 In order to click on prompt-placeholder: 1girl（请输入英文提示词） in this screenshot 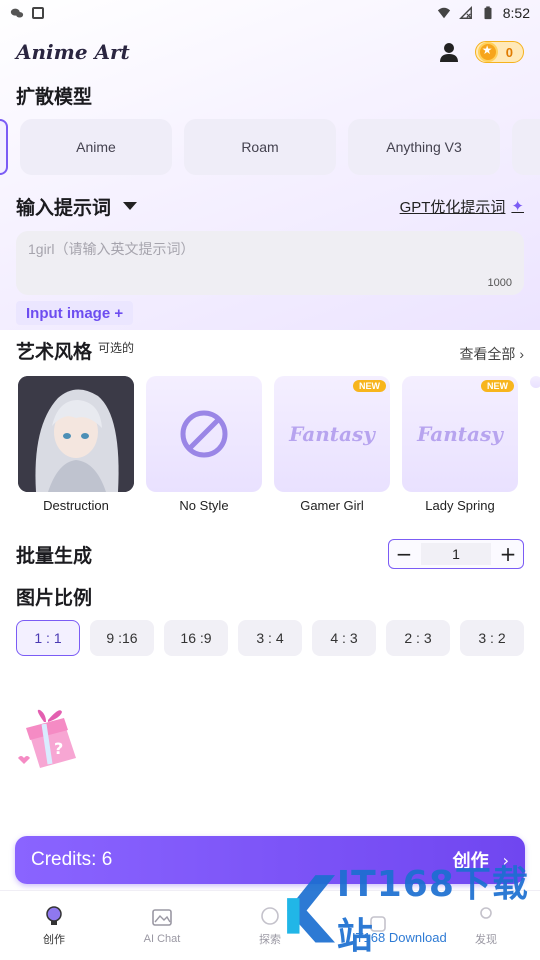, I will do `click(111, 249)`.